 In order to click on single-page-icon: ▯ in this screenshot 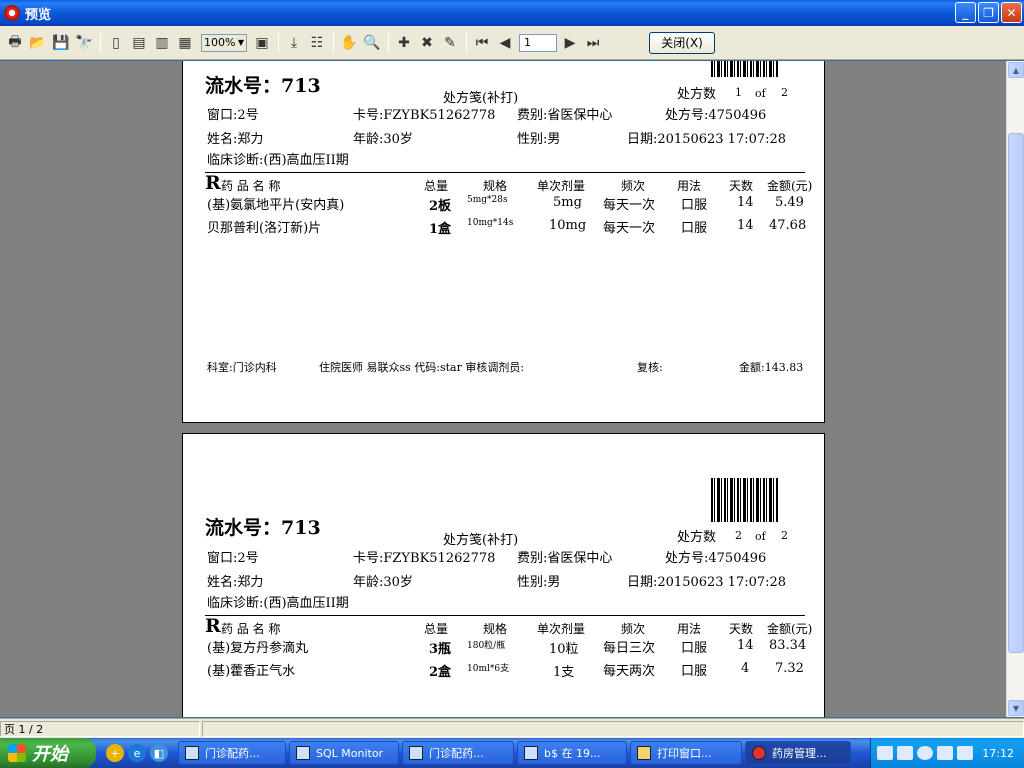, I will do `click(116, 43)`.